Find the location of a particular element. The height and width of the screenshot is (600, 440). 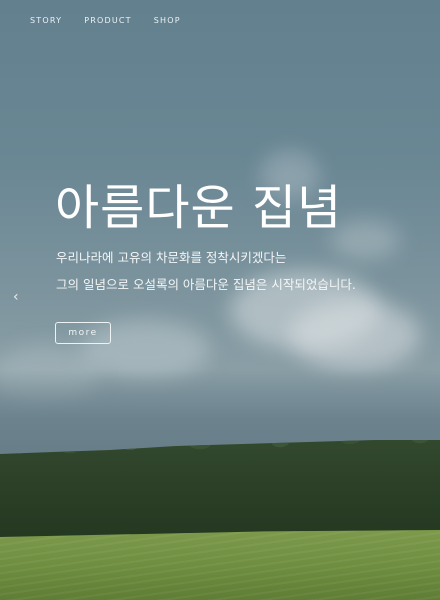

hero-title: 아름다운 집념 is located at coordinates (199, 208).